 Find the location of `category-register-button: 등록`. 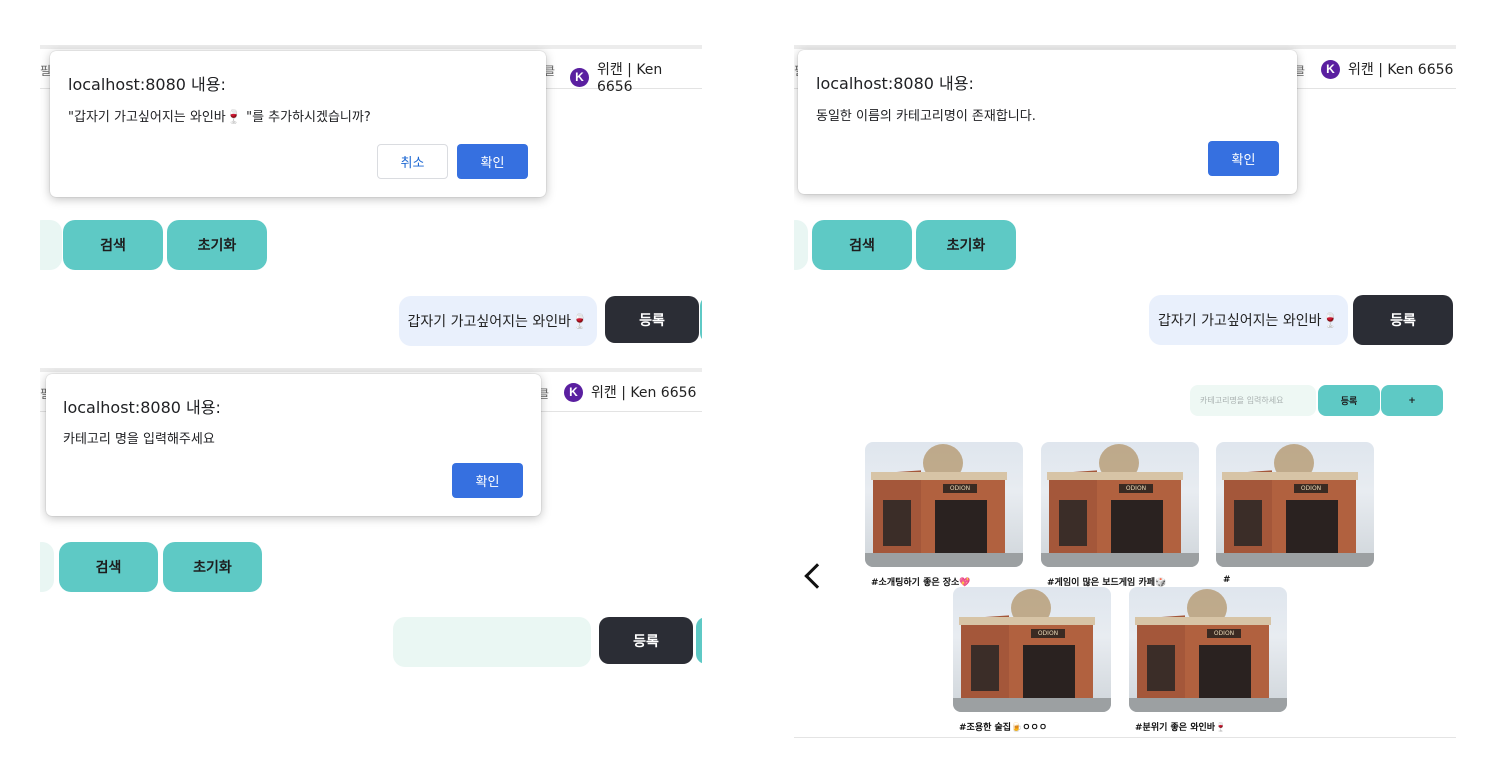

category-register-button: 등록 is located at coordinates (1349, 400).